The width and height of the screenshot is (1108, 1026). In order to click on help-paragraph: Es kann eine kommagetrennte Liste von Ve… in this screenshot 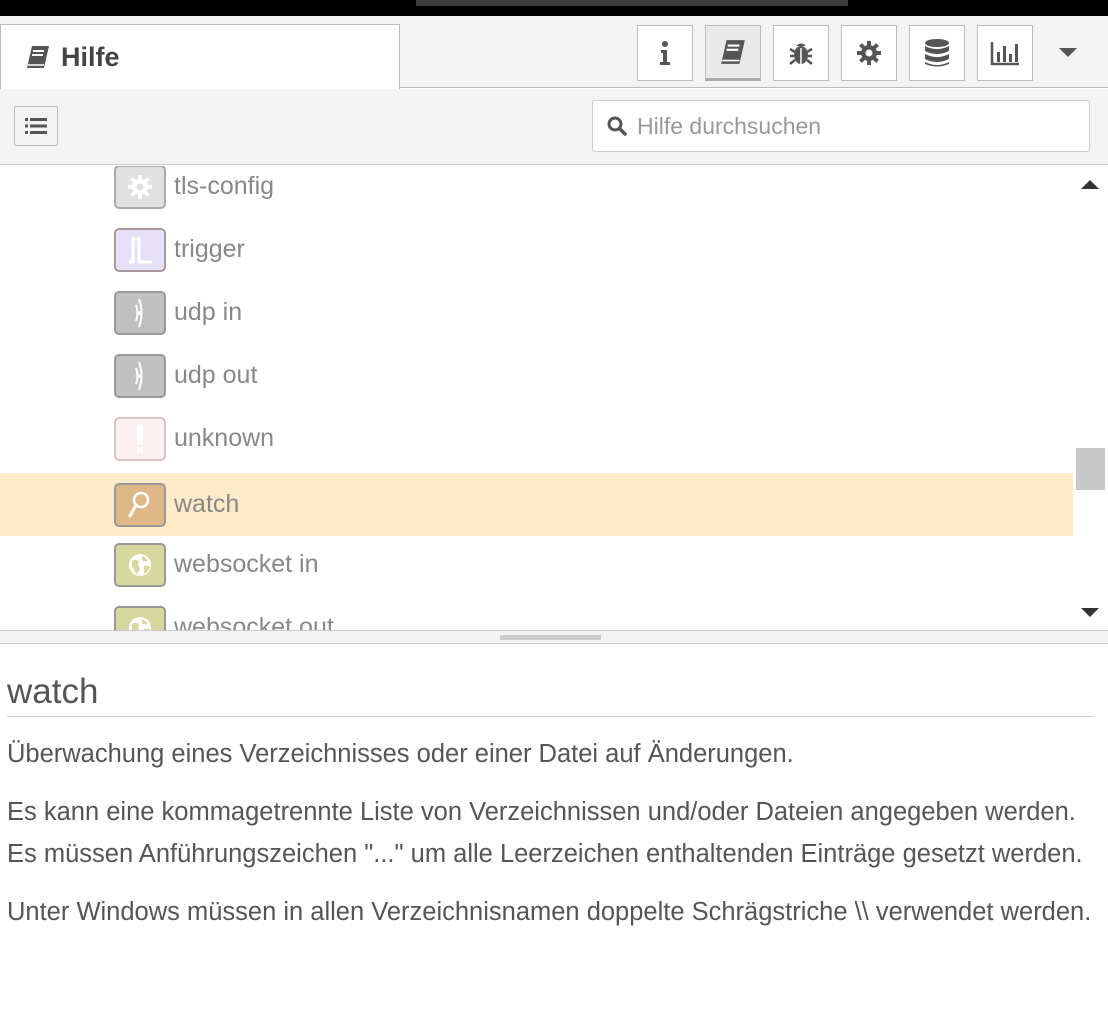, I will do `click(545, 833)`.